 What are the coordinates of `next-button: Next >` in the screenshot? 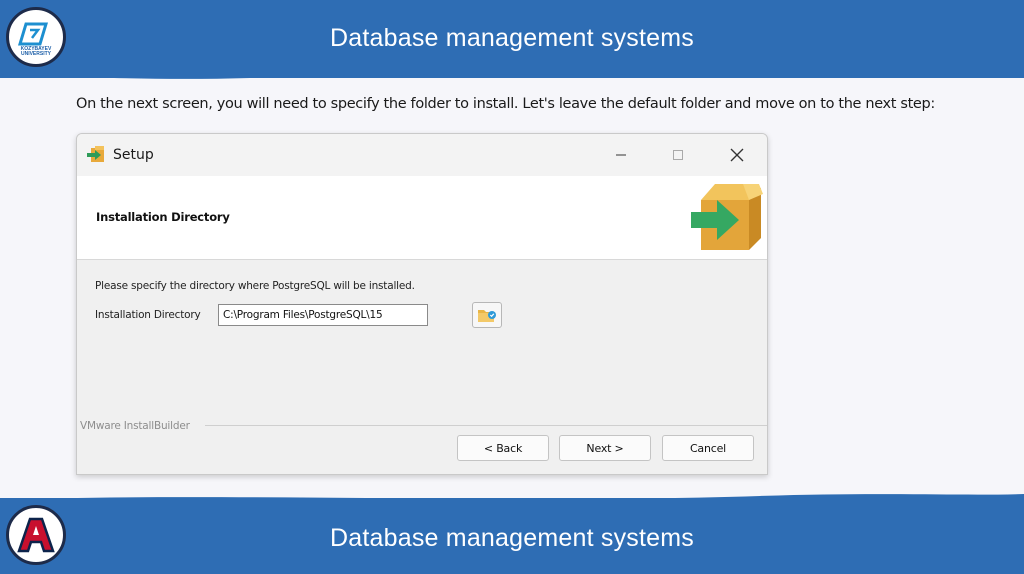 It's located at (605, 448).